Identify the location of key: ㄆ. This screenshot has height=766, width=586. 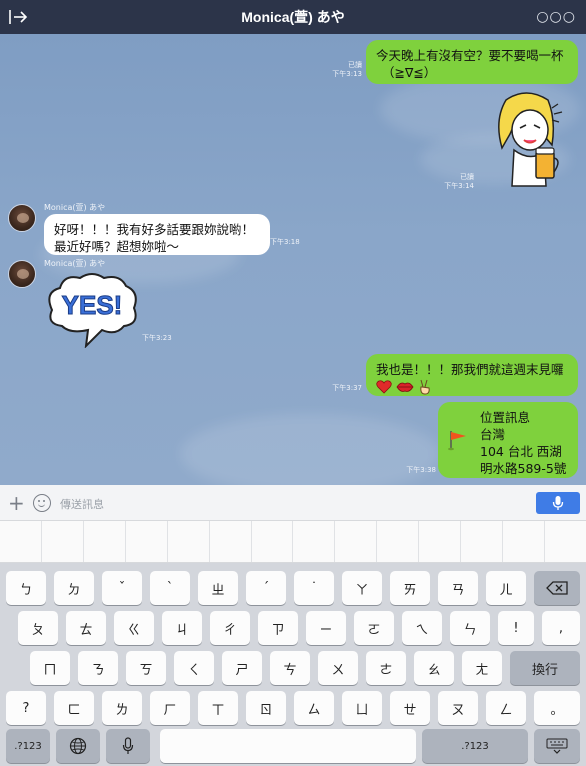
(38, 628).